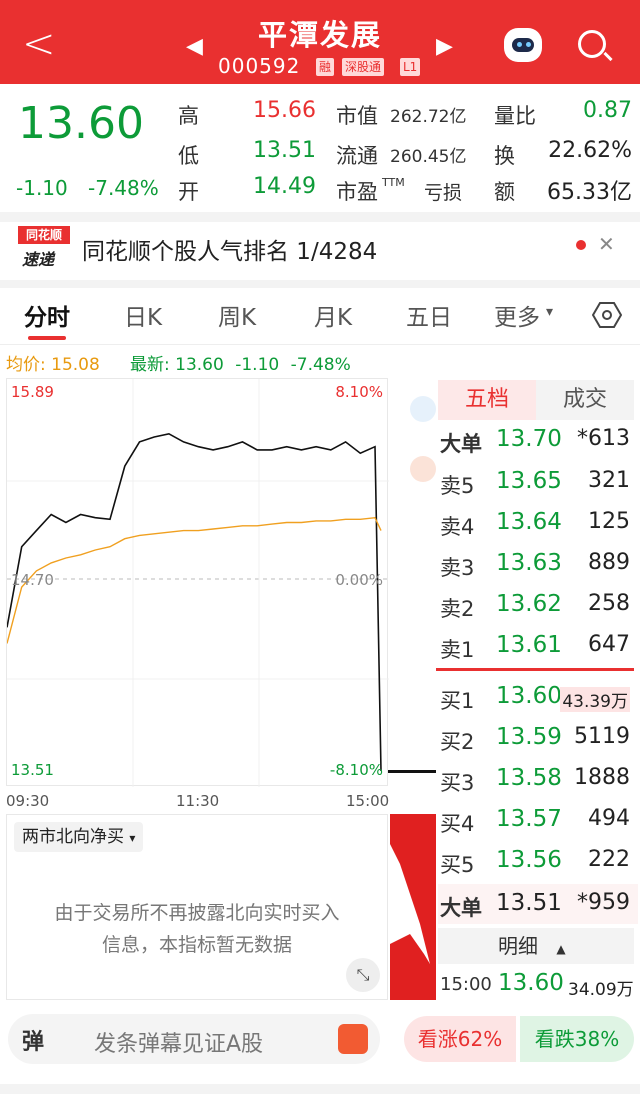 The height and width of the screenshot is (1094, 640). I want to click on pct-min-label: -8.10%, so click(356, 770).